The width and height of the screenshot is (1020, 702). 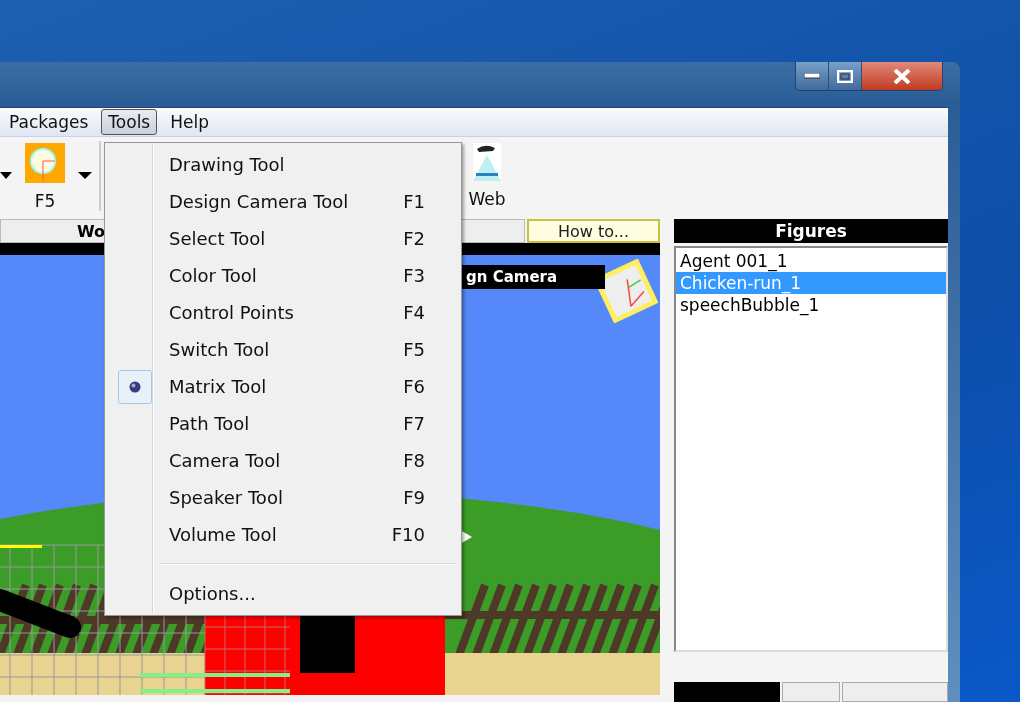 I want to click on maximize-button, so click(x=845, y=76).